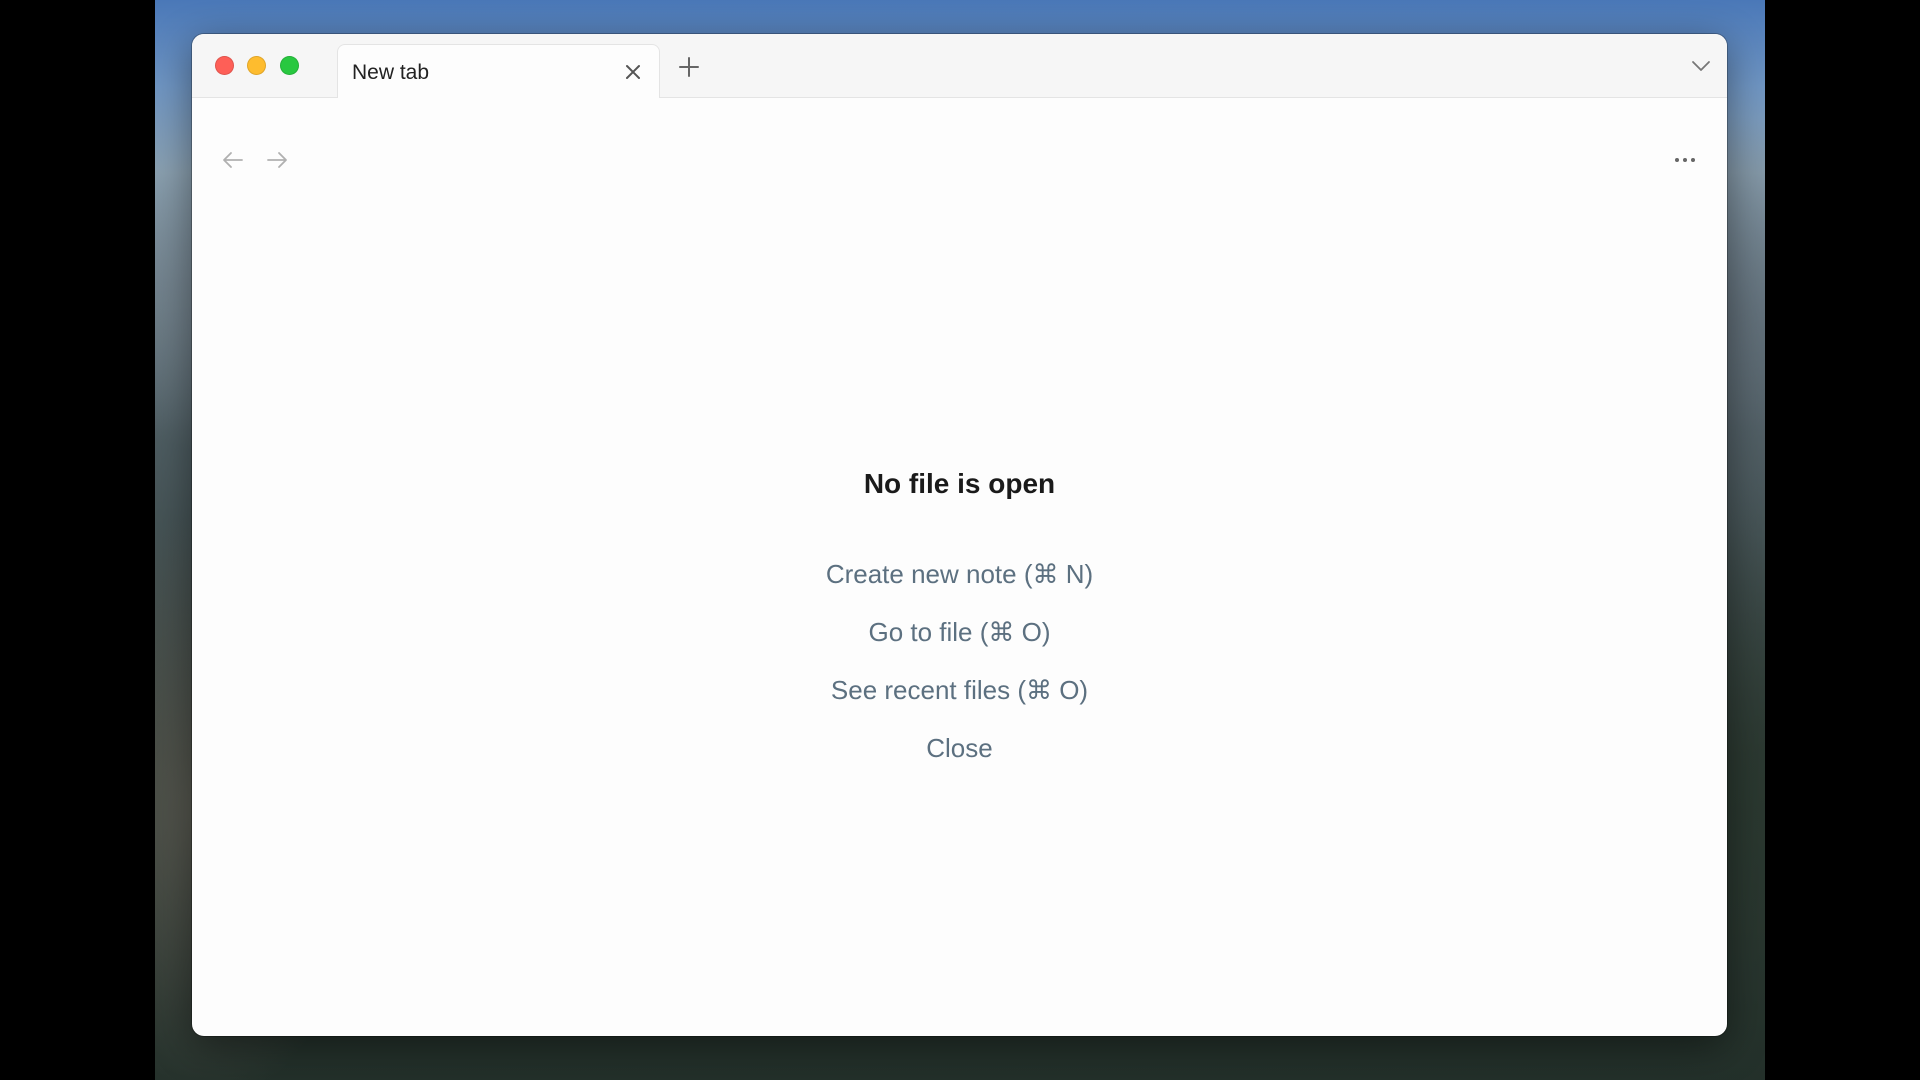 Image resolution: width=1920 pixels, height=1080 pixels. Describe the element at coordinates (959, 574) in the screenshot. I see `create-new-note-link: Create new note (⌘ N)` at that location.